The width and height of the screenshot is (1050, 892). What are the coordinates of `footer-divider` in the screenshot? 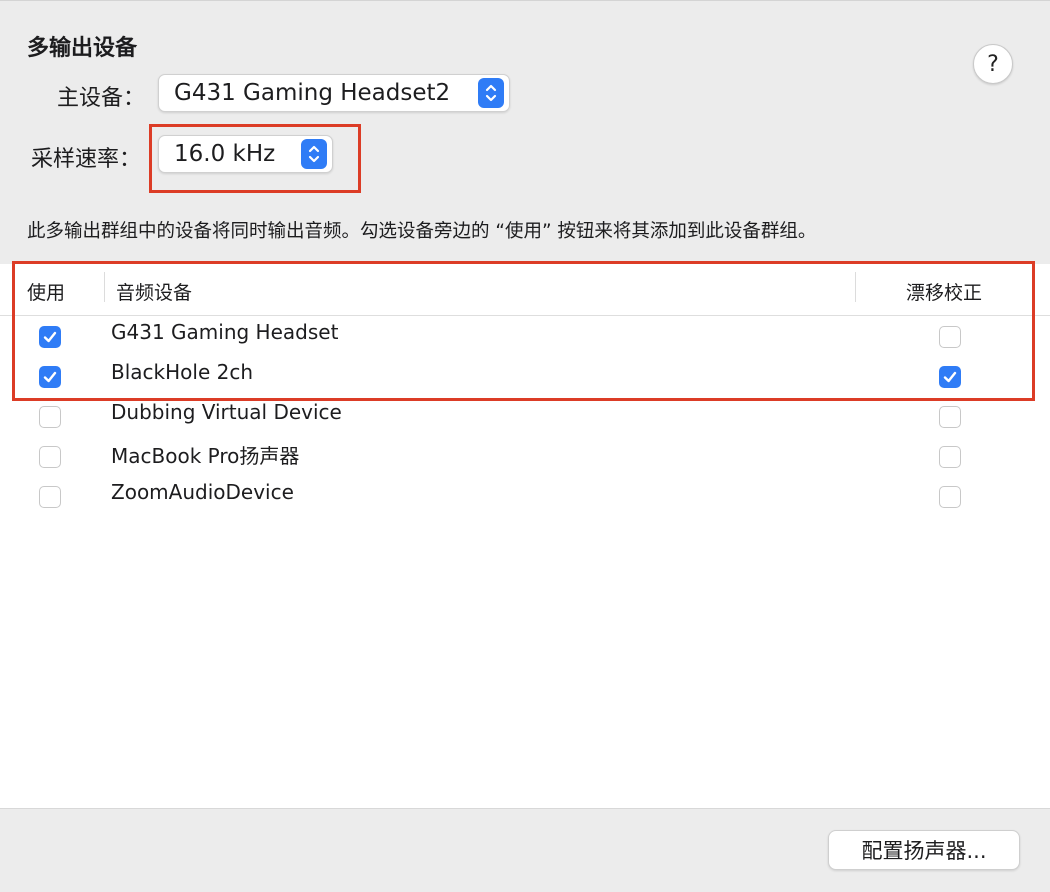 It's located at (525, 808).